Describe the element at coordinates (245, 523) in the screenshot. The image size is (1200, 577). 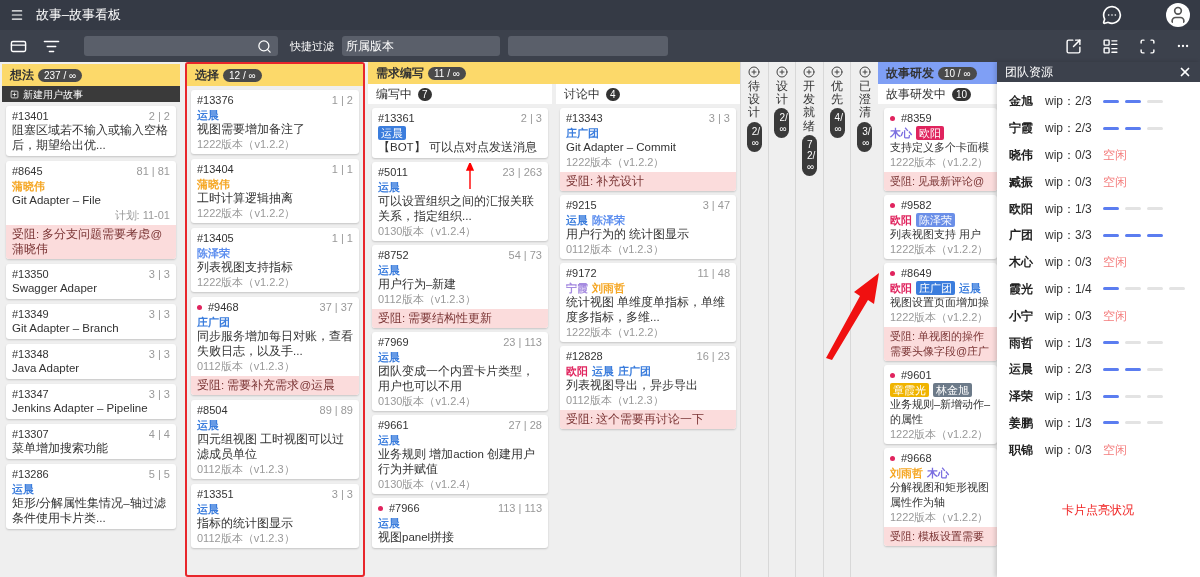
I see `card-title: 指标的统计图显示` at that location.